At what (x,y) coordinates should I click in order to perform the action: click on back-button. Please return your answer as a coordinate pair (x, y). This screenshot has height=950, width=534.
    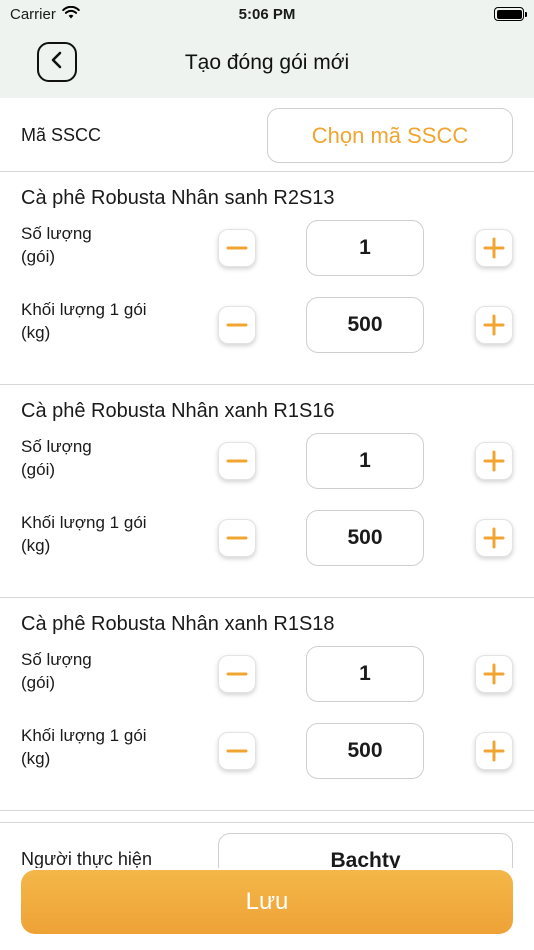
    Looking at the image, I should click on (57, 62).